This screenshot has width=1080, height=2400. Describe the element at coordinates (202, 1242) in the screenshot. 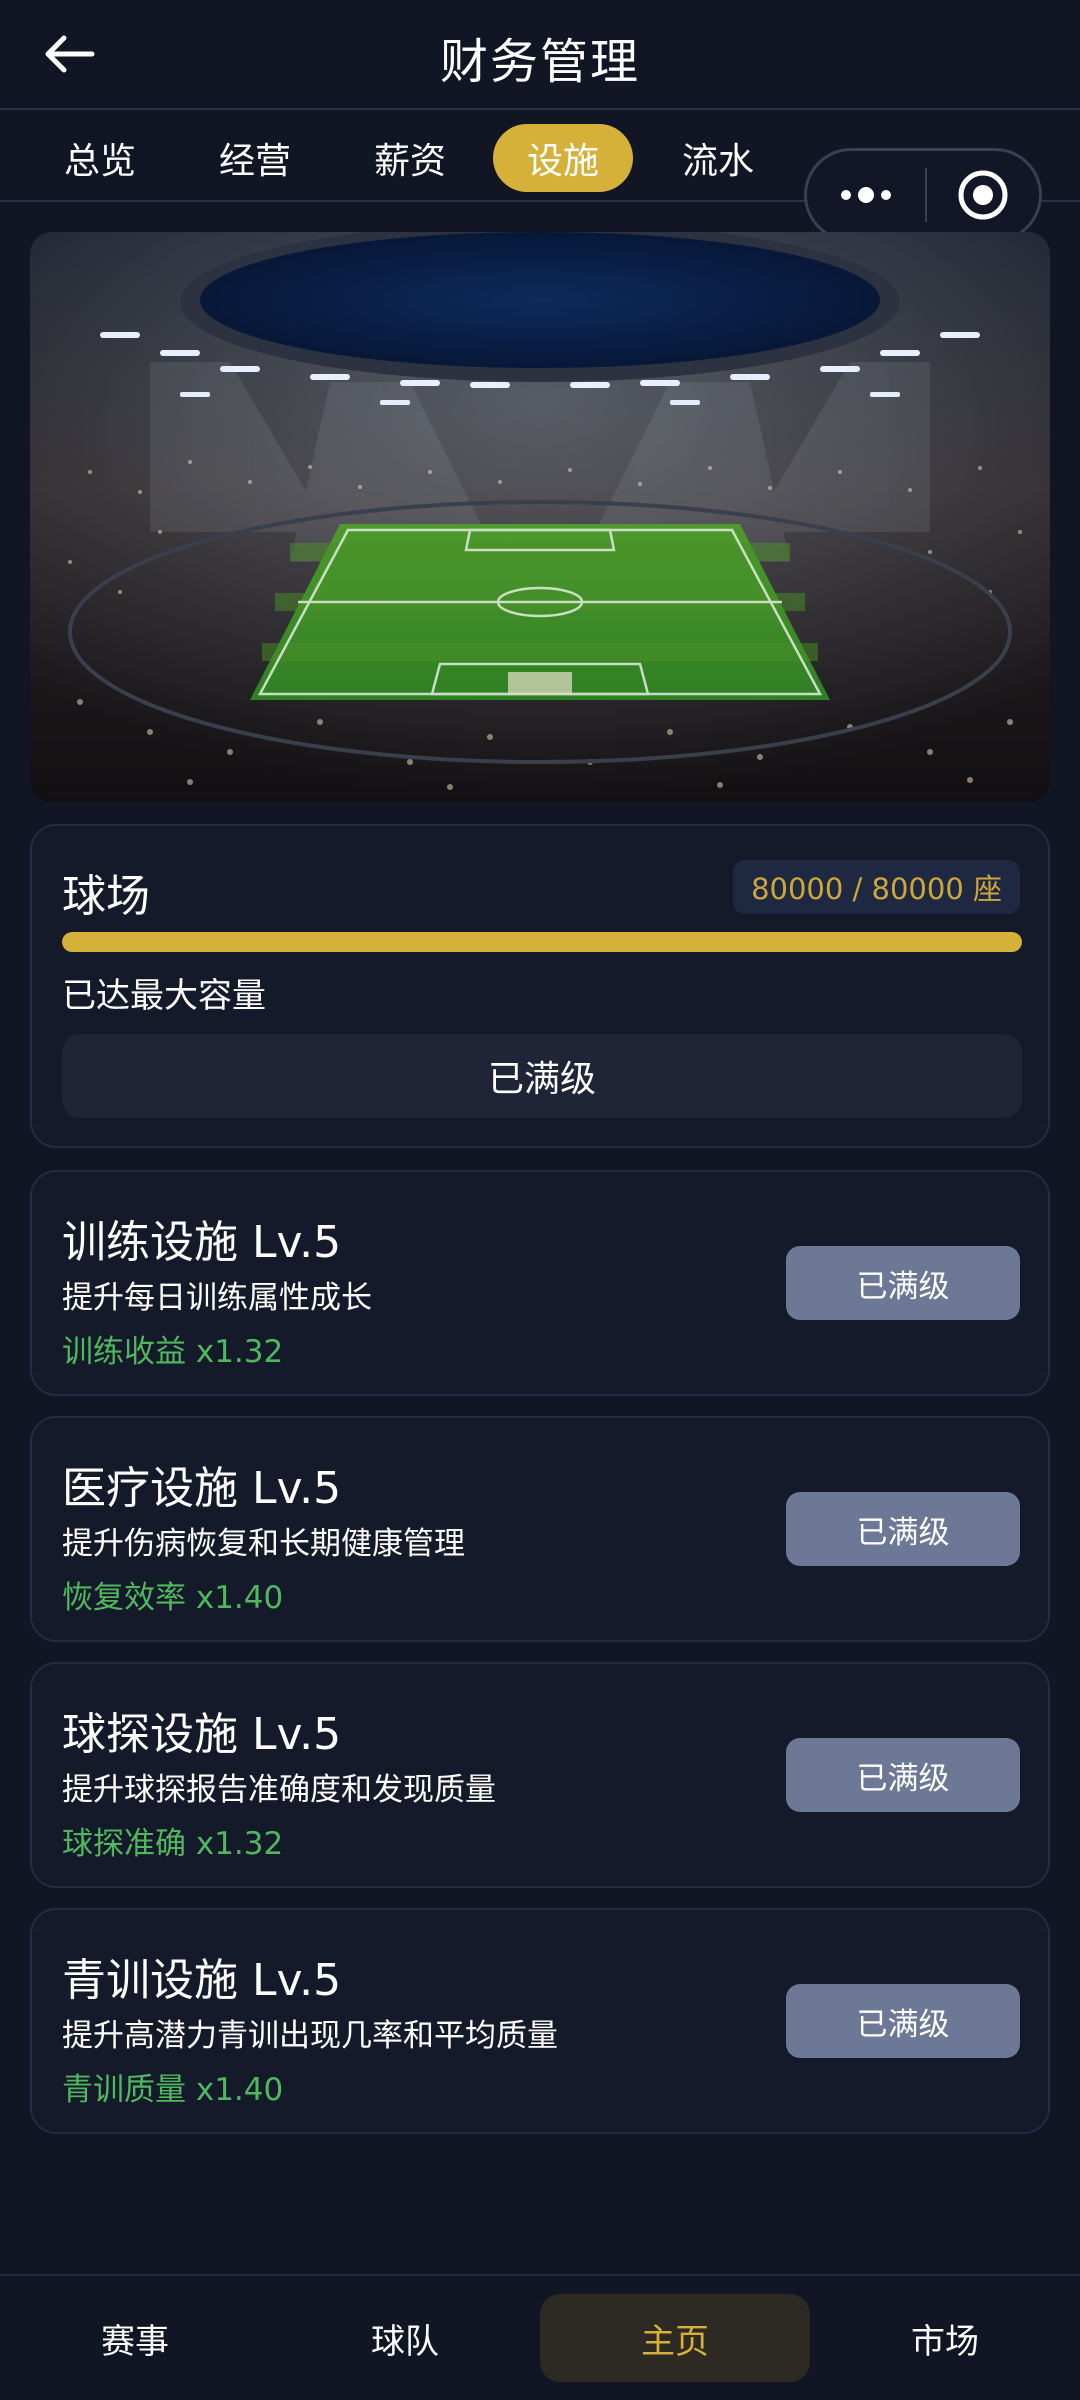

I see `facility-title: 训练设施 Lv.5` at that location.